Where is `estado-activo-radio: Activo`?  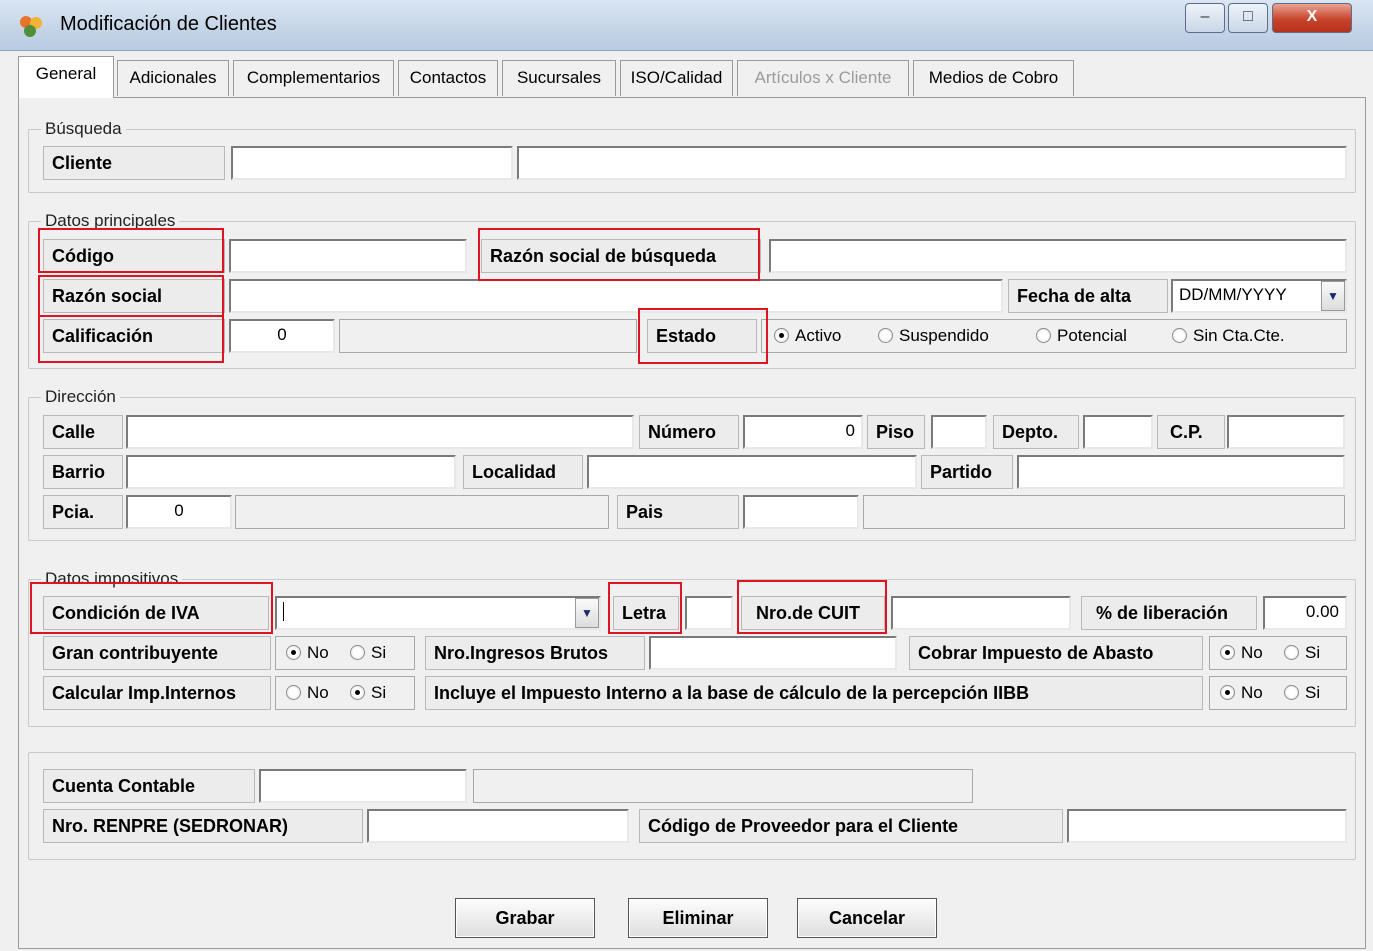 estado-activo-radio: Activo is located at coordinates (807, 336).